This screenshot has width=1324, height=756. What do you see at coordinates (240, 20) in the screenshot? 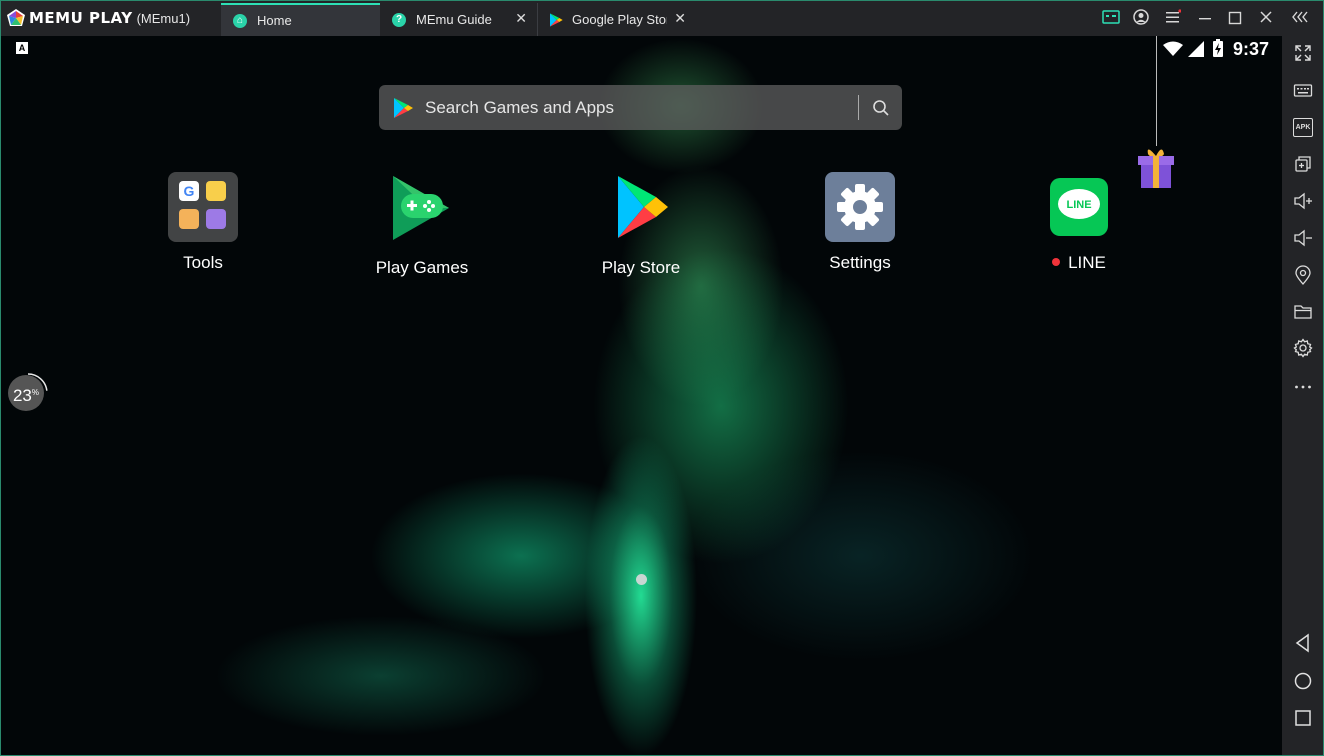
I see `home-icon: ⌂` at bounding box center [240, 20].